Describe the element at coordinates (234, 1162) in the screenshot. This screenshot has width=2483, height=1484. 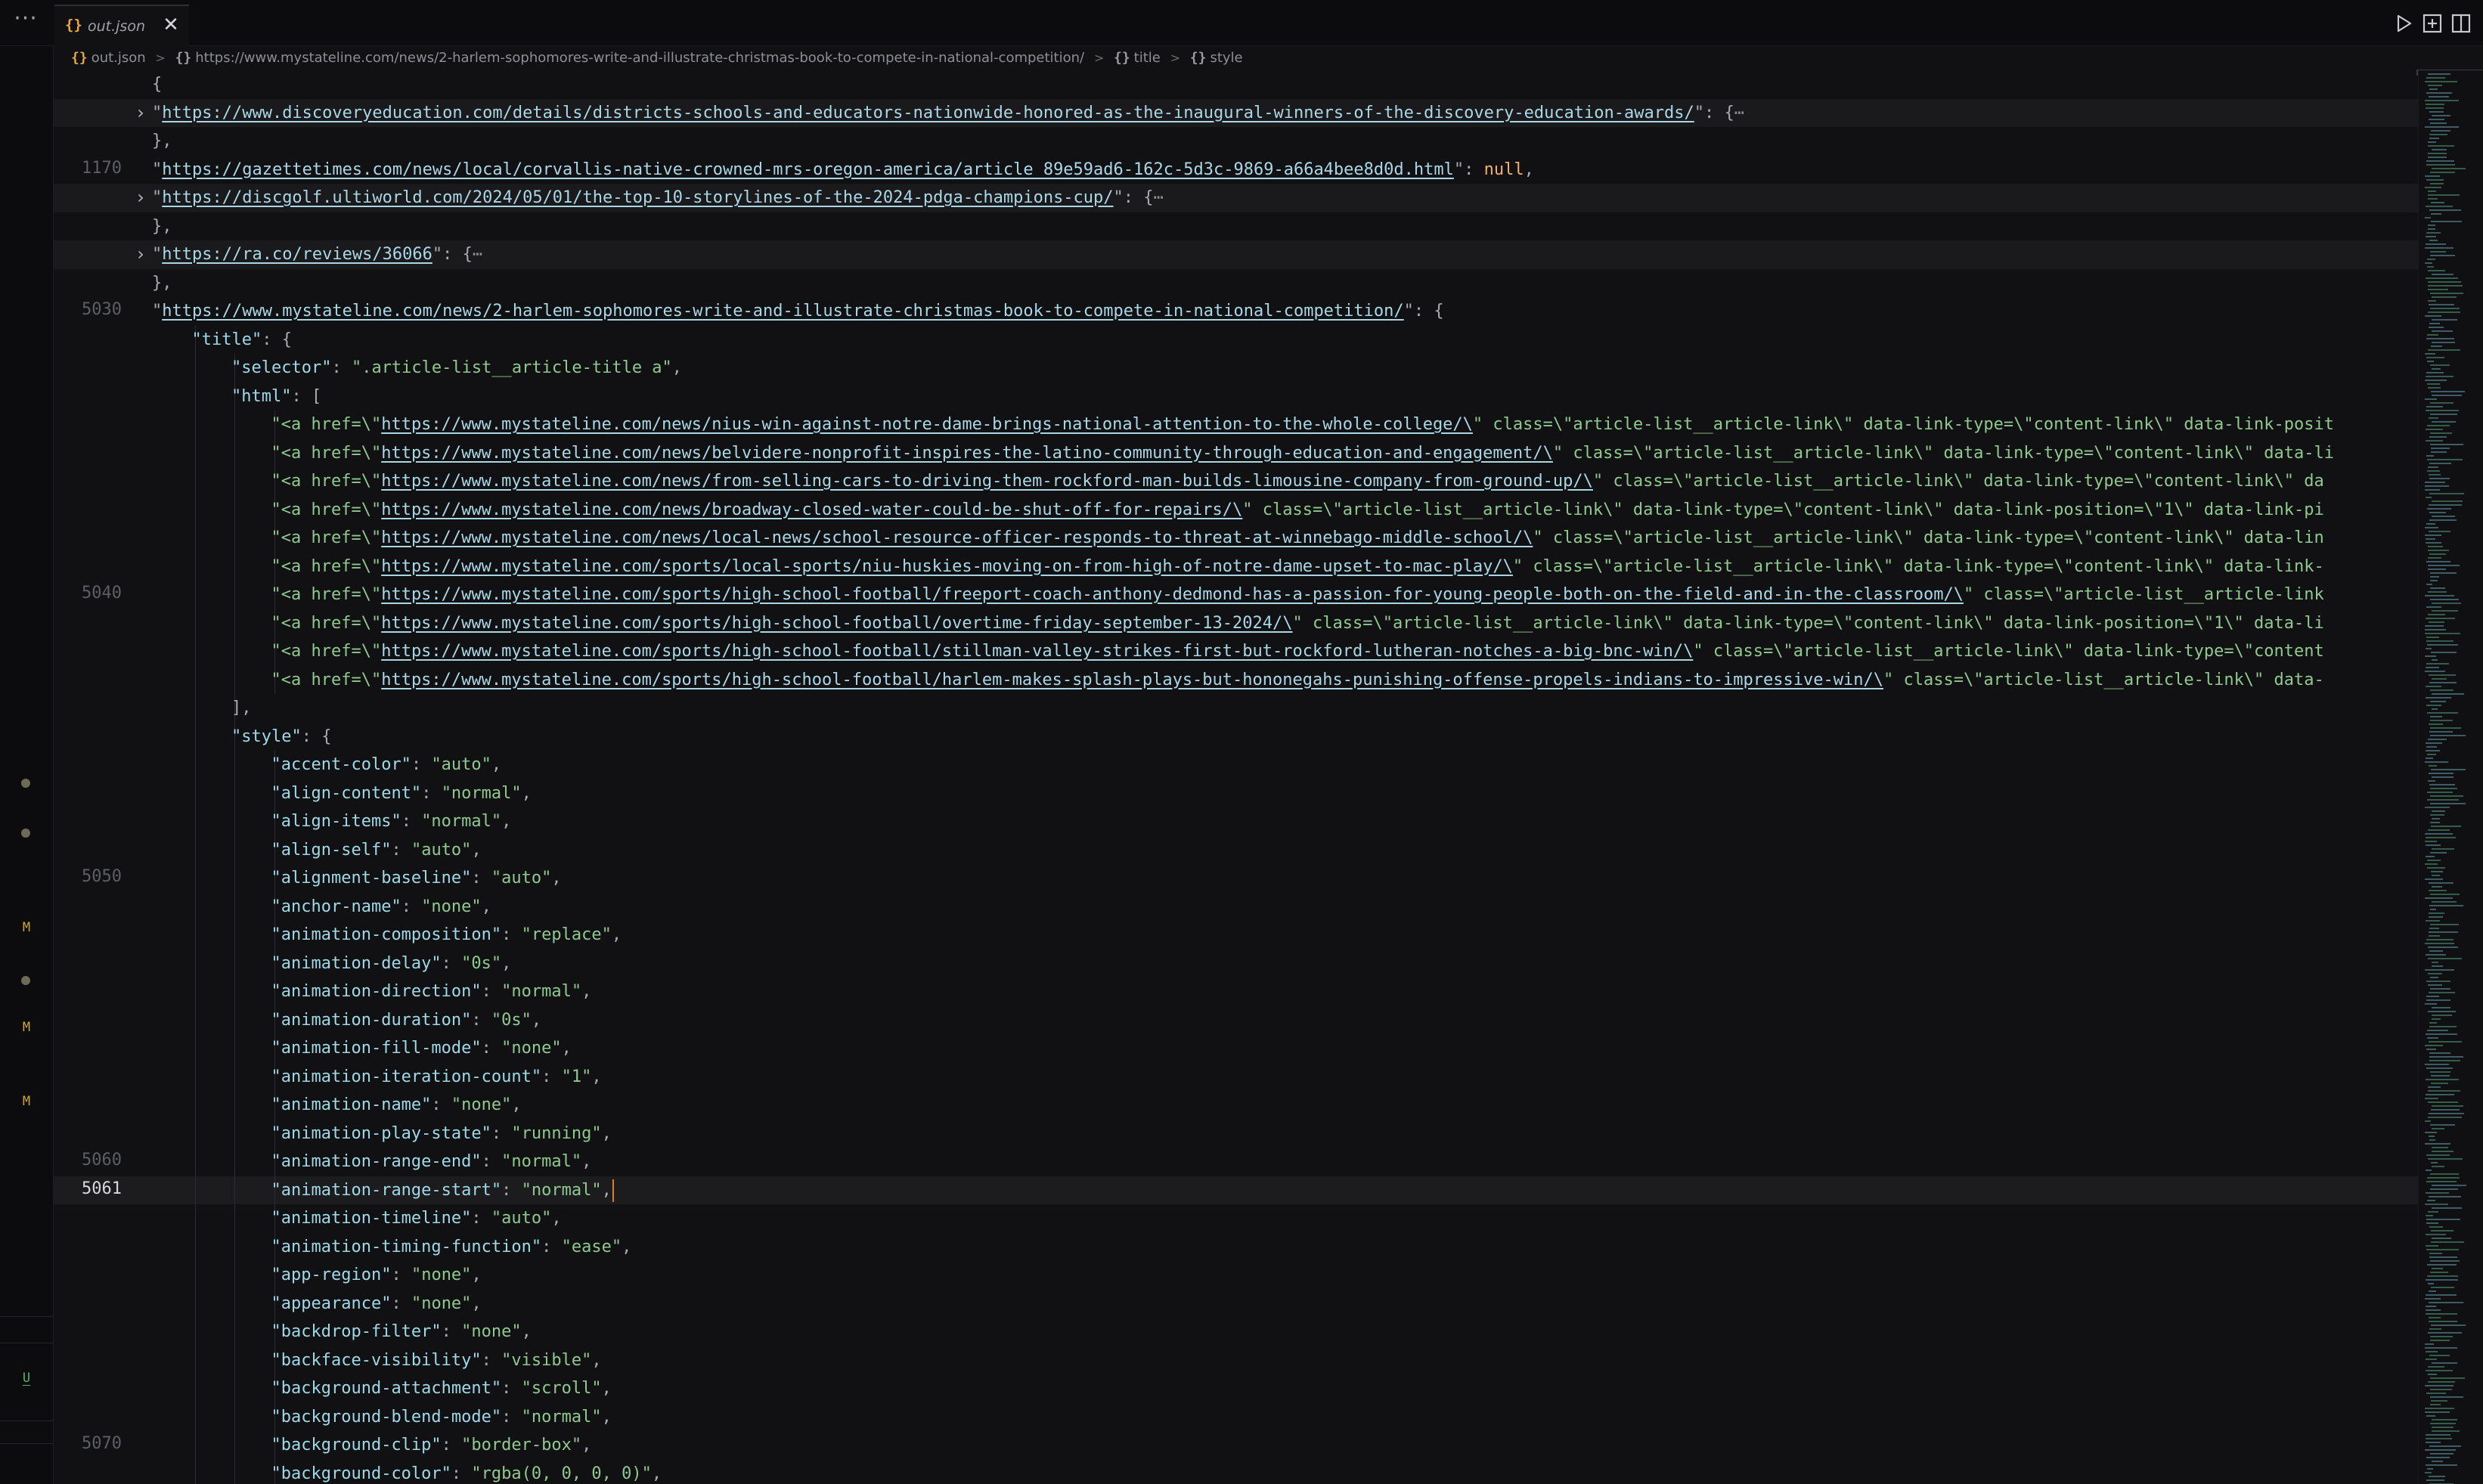
I see `indent-guide` at that location.